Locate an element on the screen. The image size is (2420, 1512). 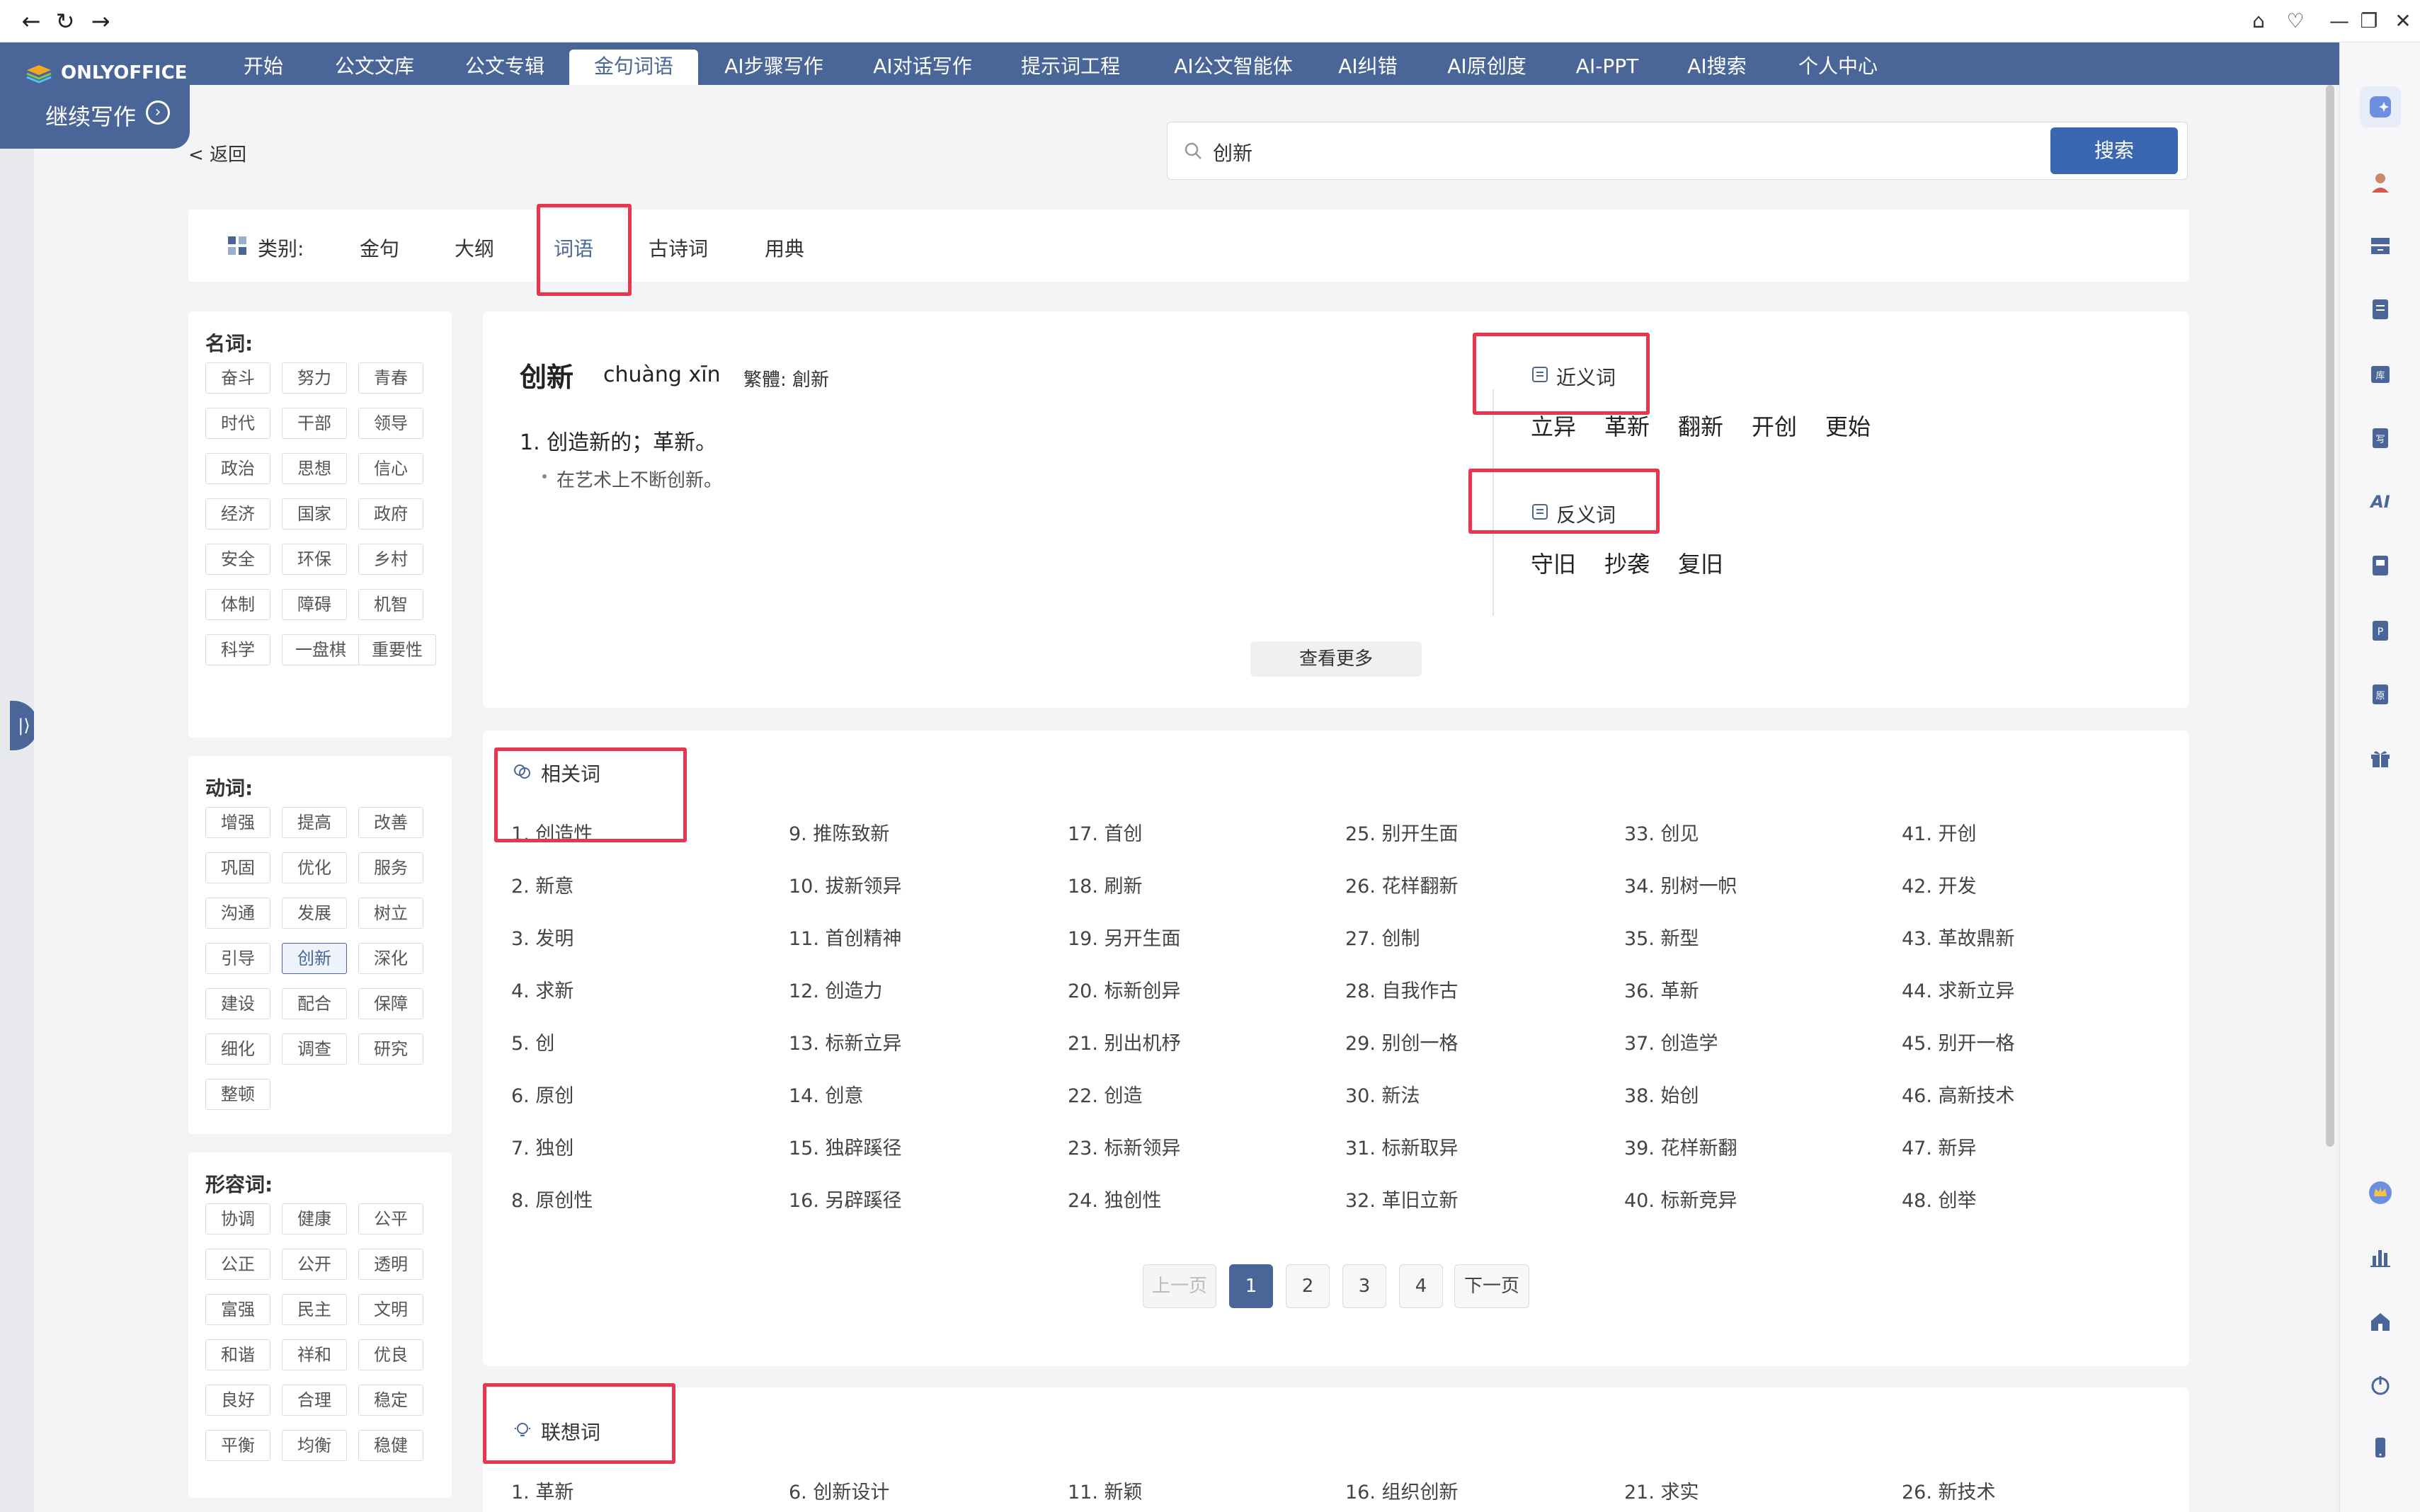
noun-tag: 体制 is located at coordinates (238, 604).